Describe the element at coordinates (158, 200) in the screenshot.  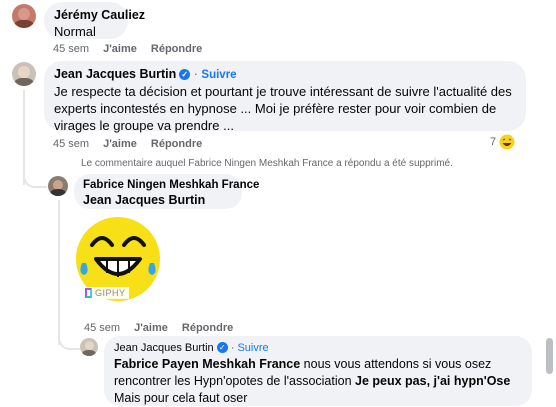
I see `mention-link: Jean Jacques Burtin` at that location.